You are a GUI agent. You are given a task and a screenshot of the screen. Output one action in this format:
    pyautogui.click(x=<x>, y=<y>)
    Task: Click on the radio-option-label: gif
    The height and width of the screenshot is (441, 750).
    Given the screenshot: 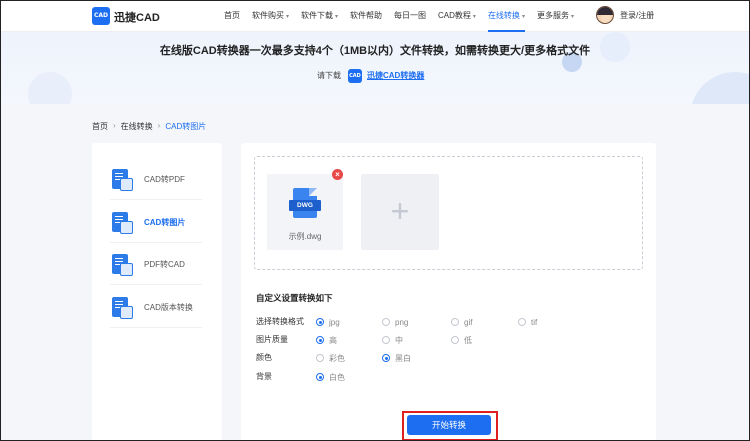 What is the action you would take?
    pyautogui.click(x=468, y=322)
    